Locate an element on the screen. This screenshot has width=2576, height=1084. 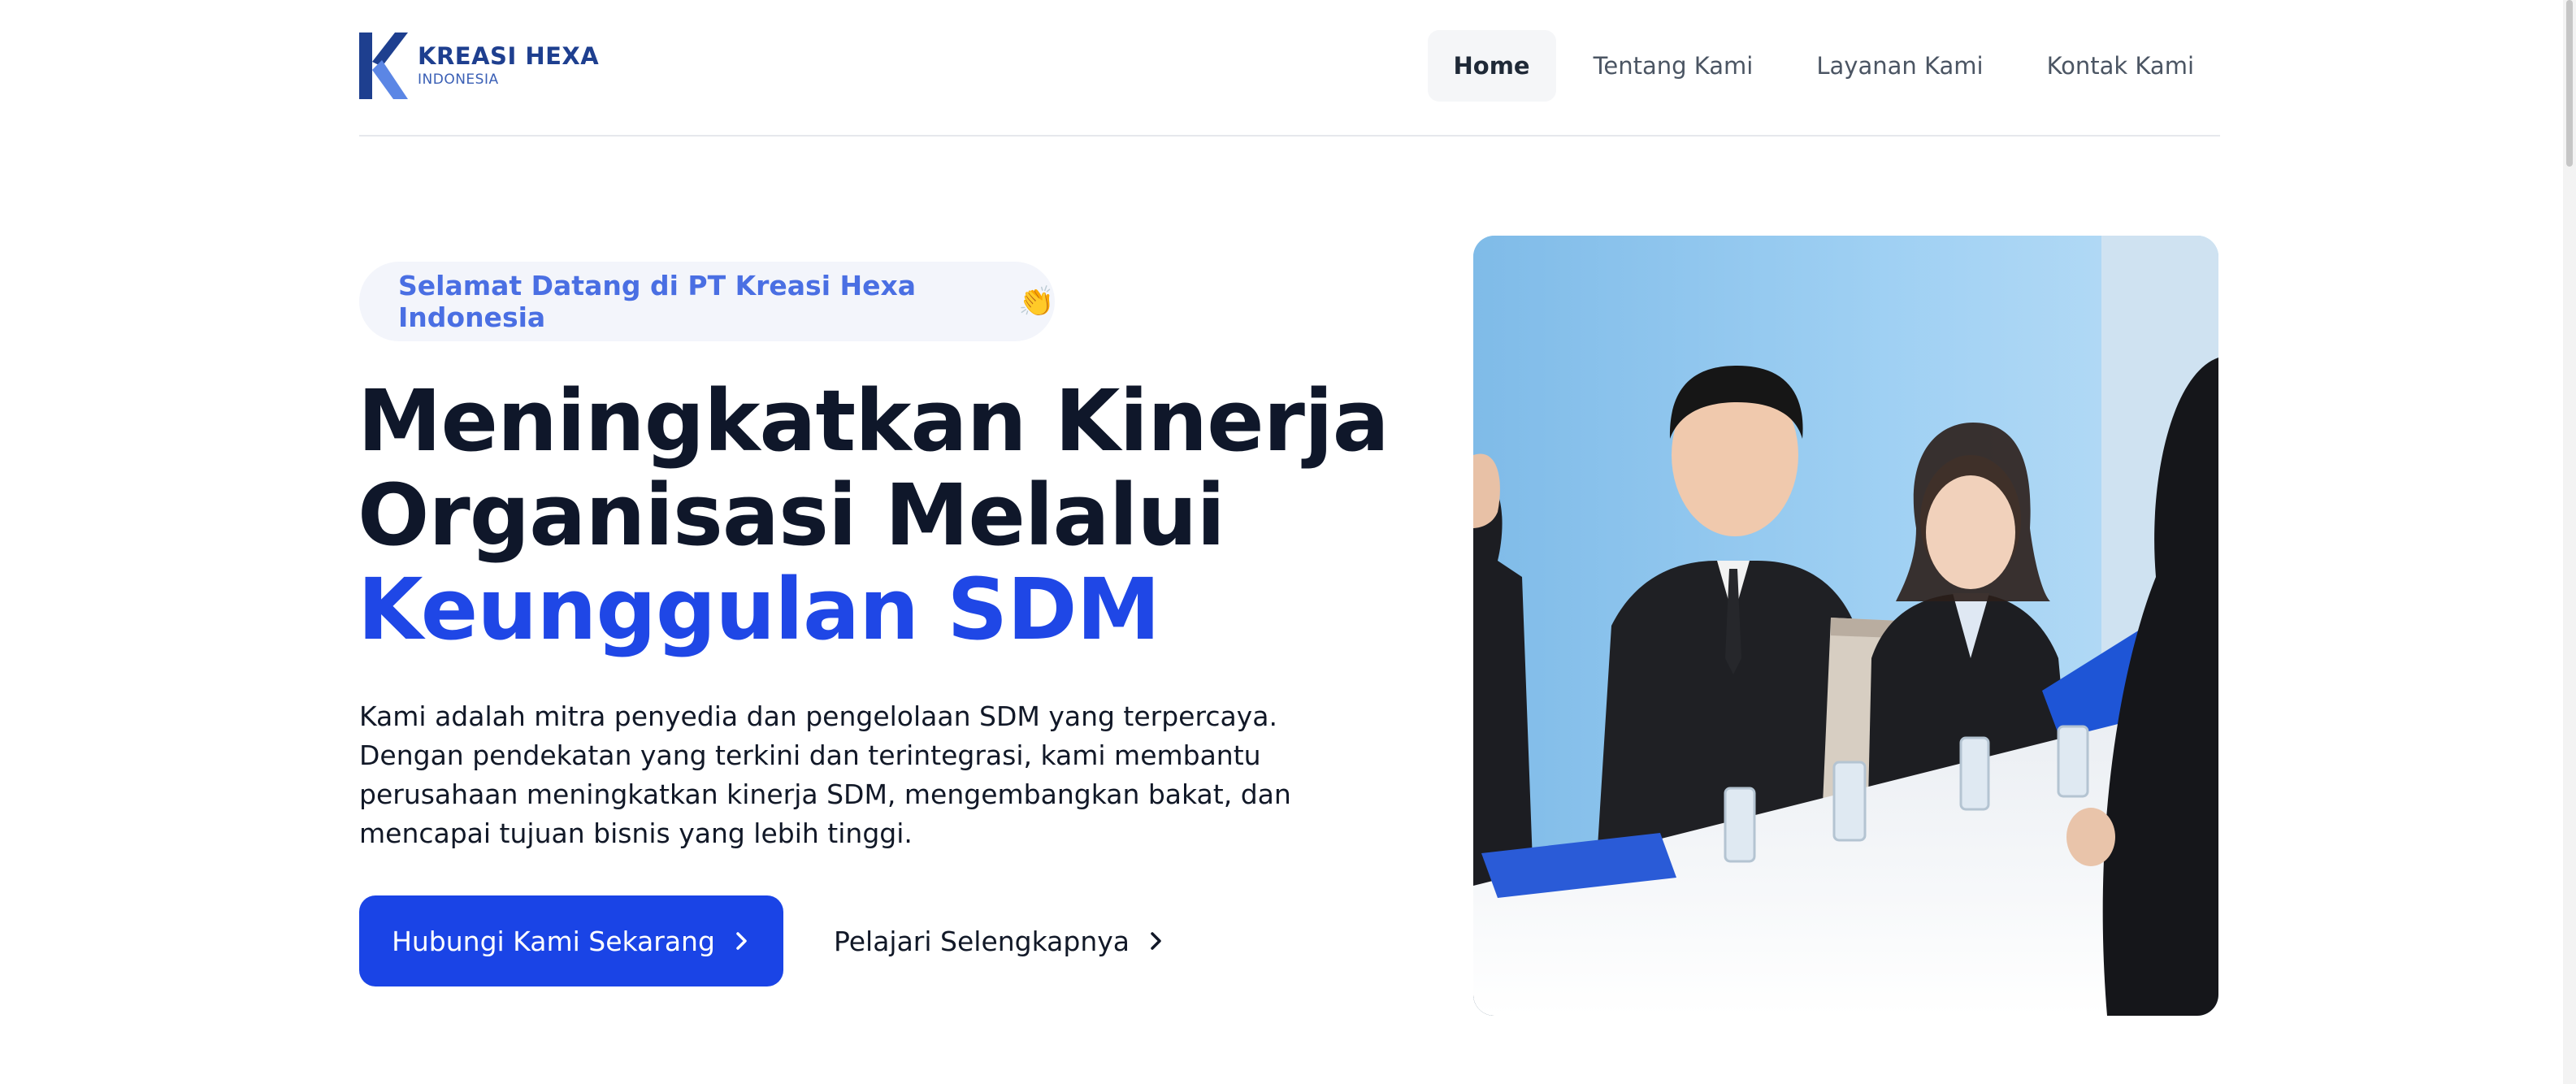
learn-more-link: Pelajari Selengkapnya is located at coordinates (999, 941).